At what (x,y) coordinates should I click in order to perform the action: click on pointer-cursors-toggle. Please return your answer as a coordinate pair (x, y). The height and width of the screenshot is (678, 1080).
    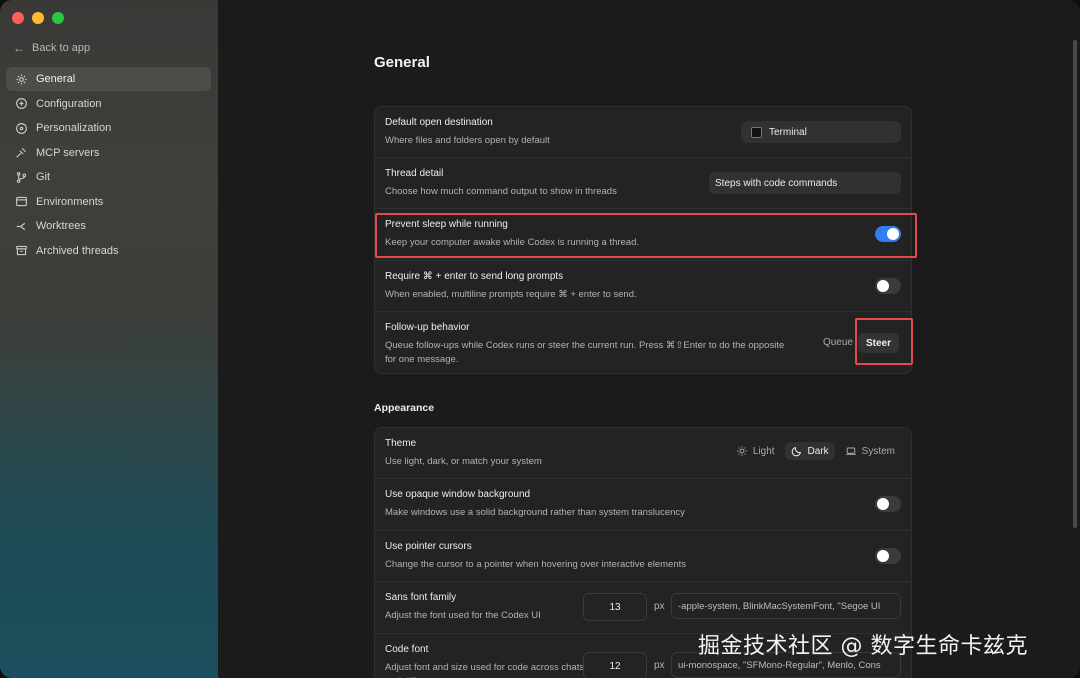
    Looking at the image, I should click on (888, 556).